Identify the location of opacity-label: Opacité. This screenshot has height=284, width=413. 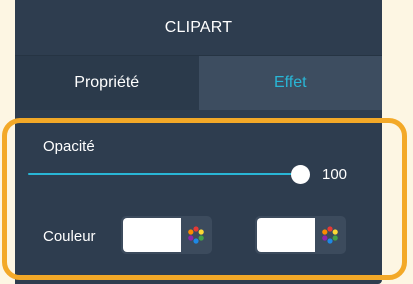
(69, 146).